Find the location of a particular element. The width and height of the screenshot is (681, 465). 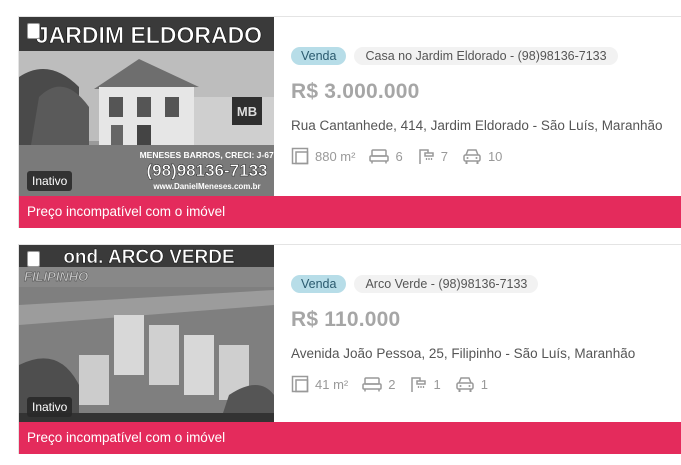

feature-bedrooms: 6 is located at coordinates (386, 156).